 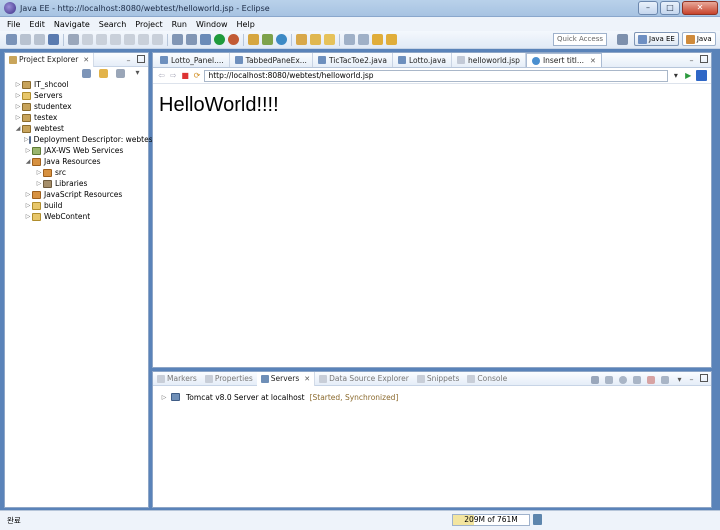 I want to click on tree-item: ◢ webtest, so click(x=81, y=128).